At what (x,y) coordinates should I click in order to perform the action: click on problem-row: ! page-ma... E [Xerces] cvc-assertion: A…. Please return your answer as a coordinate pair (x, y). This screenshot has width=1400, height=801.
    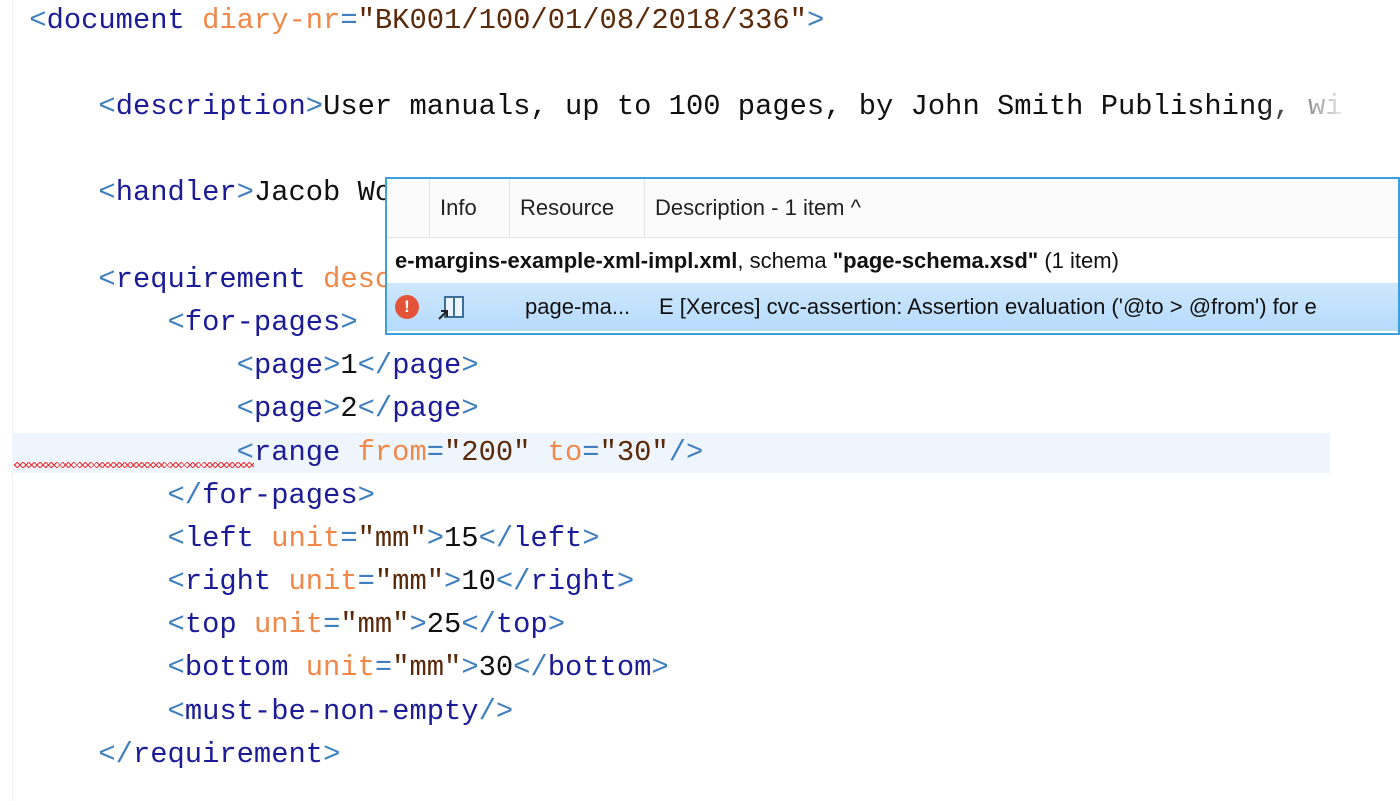
    Looking at the image, I should click on (892, 307).